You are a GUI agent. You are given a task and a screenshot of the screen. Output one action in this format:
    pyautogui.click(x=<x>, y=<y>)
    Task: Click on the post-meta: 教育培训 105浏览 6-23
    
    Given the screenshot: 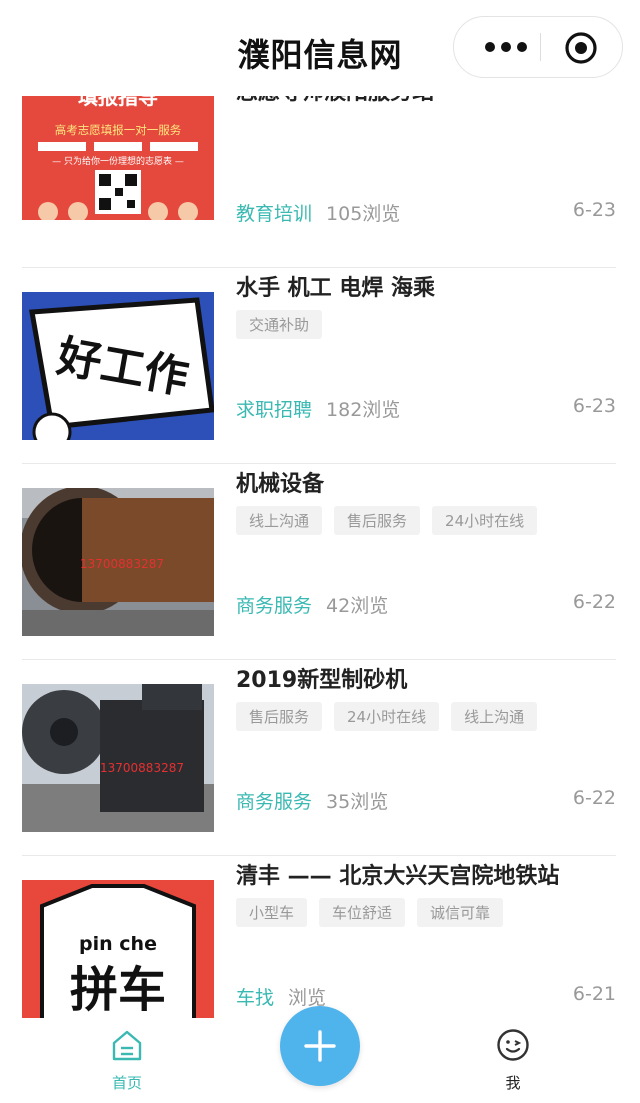 What is the action you would take?
    pyautogui.click(x=426, y=212)
    